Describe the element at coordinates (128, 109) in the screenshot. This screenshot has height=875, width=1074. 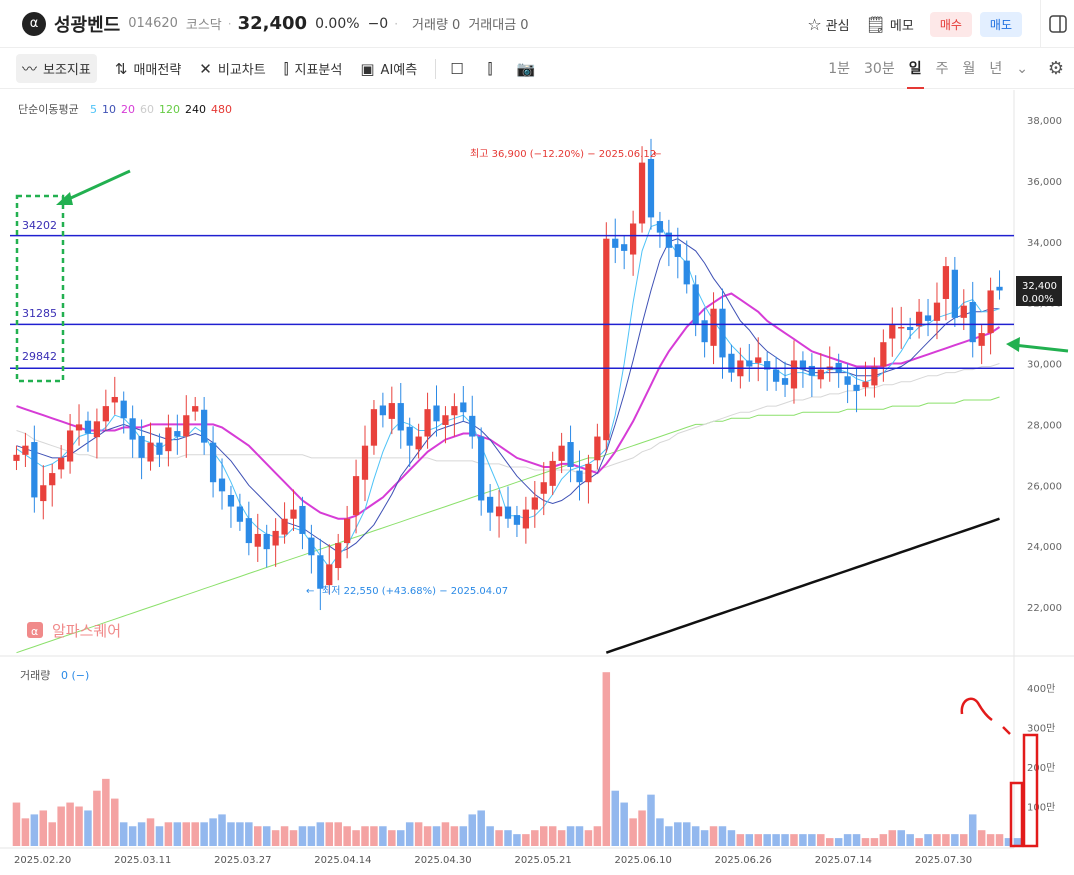
I see `ma-legend-item: 20` at that location.